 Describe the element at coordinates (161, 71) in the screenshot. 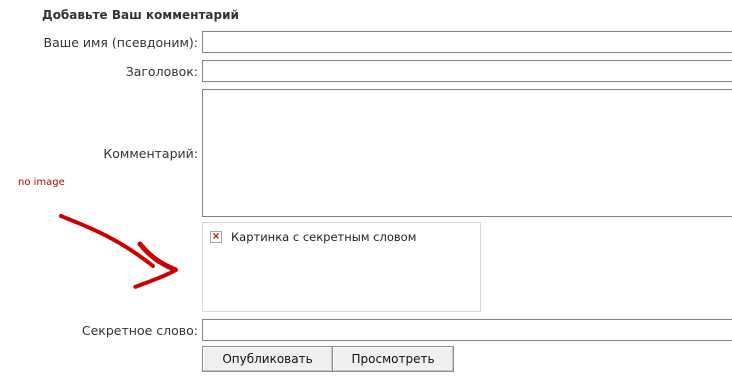

I see `subject-label: Заголовок:` at that location.